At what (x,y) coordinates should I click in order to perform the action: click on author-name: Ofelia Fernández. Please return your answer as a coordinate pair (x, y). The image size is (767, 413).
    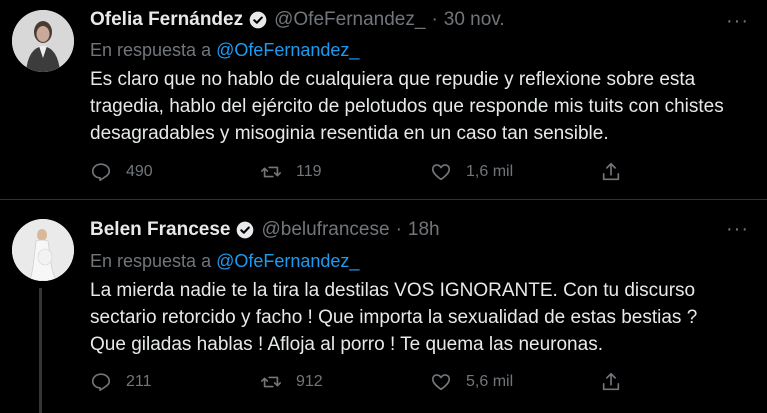
    Looking at the image, I should click on (166, 20).